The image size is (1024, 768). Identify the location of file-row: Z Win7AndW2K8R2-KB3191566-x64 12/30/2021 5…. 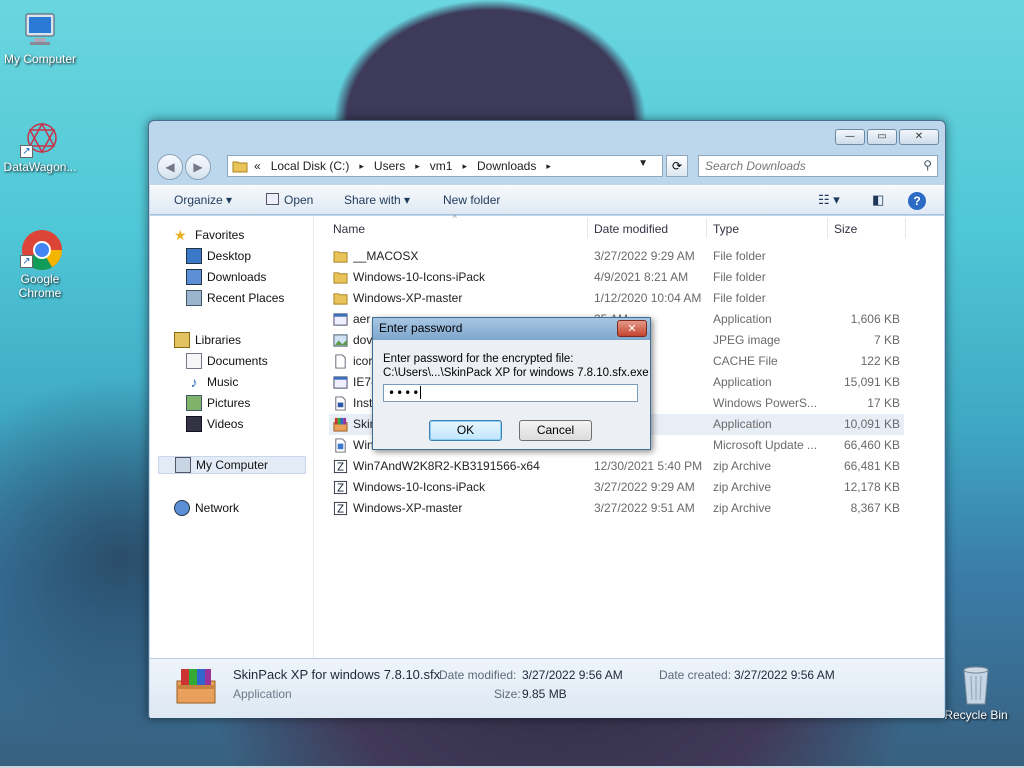
(616, 466).